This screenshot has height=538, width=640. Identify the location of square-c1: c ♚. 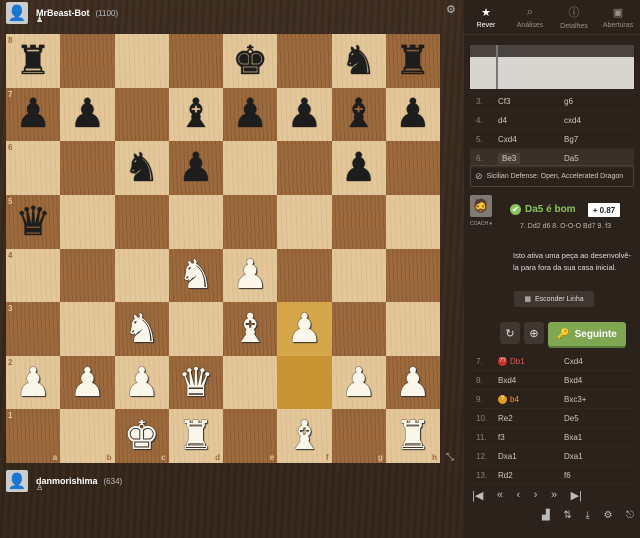
(141, 436).